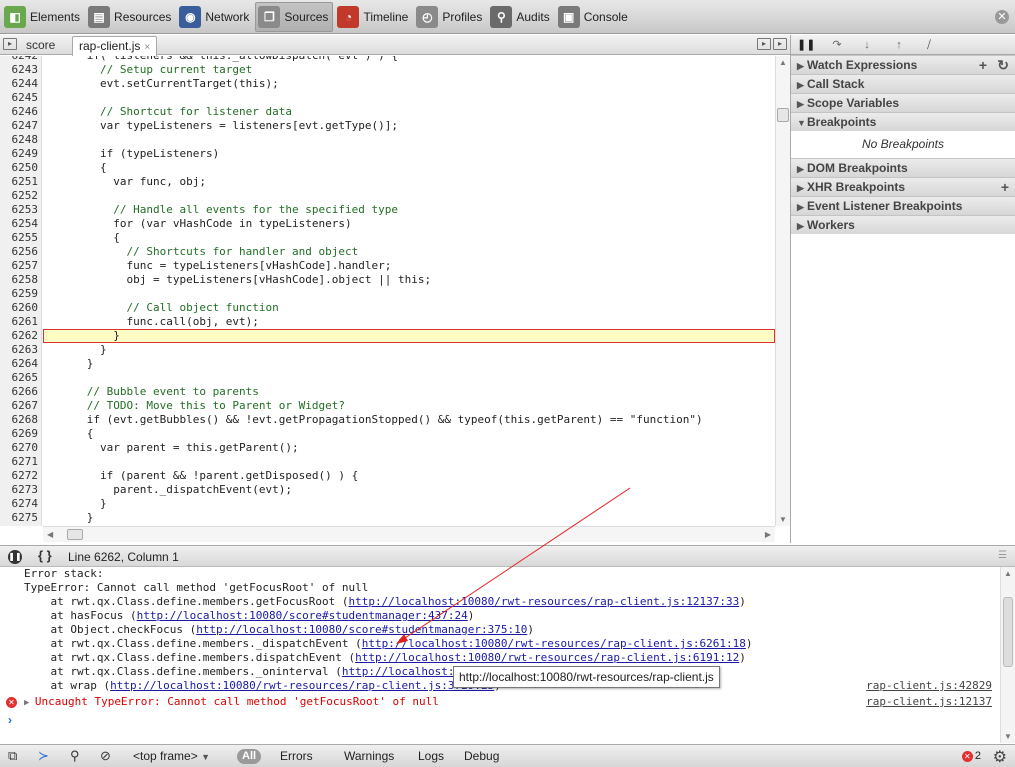 Image resolution: width=1015 pixels, height=767 pixels. I want to click on editor-scroll-thumb, so click(783, 115).